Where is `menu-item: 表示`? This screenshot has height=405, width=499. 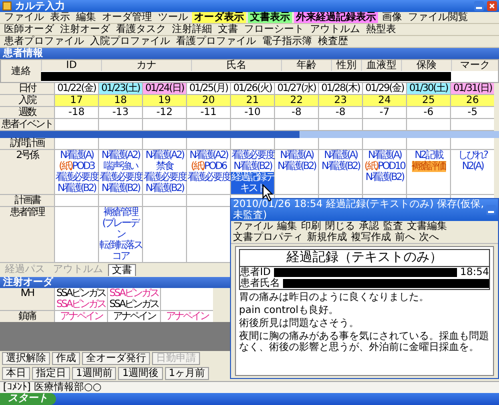 menu-item: 表示 is located at coordinates (60, 17).